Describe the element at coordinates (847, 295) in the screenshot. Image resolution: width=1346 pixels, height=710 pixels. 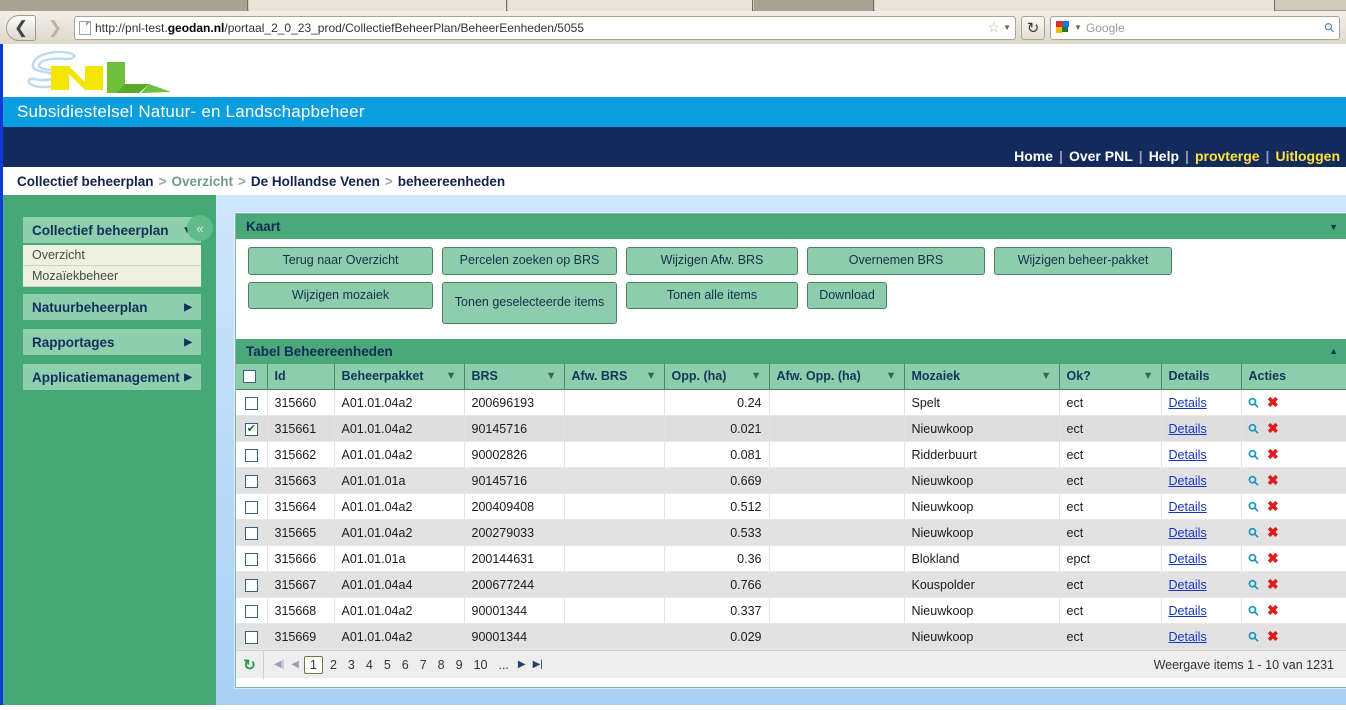
I see `download-button: Download` at that location.